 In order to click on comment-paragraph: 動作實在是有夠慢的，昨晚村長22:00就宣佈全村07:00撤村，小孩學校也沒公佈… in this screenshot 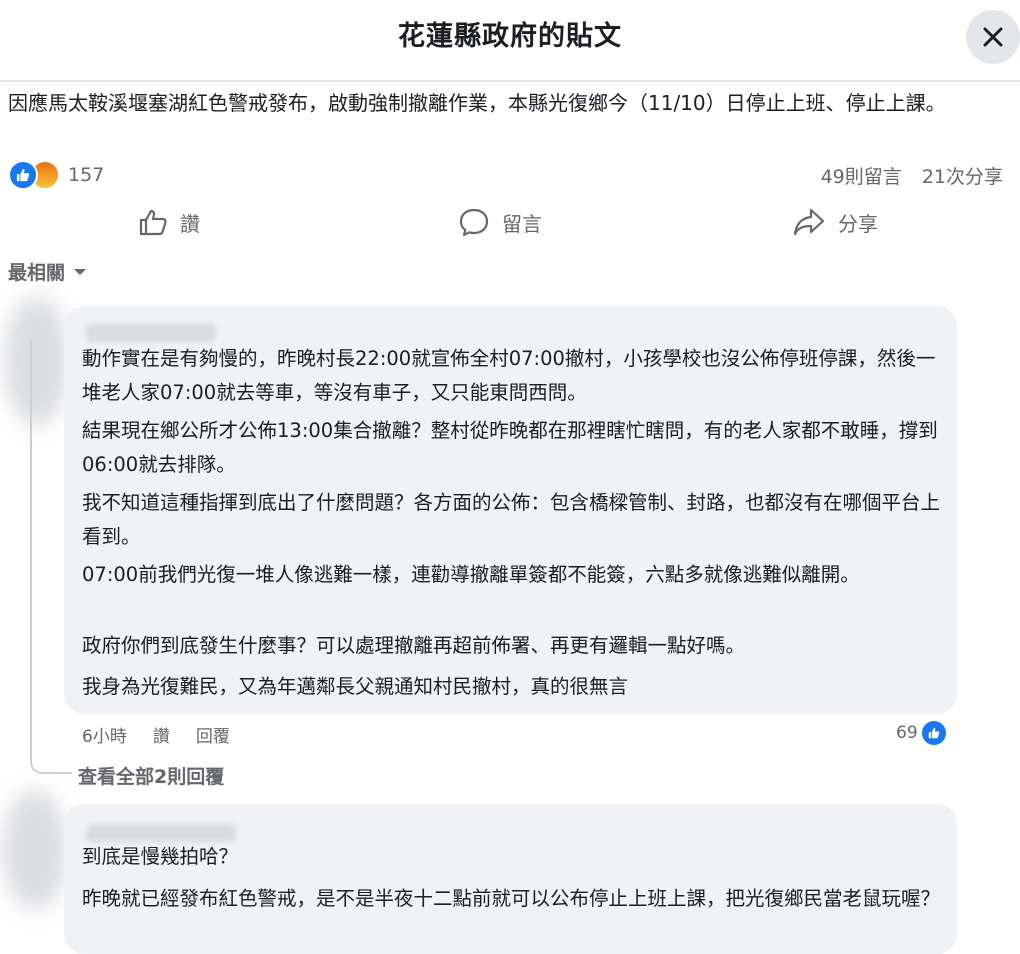, I will do `click(509, 375)`.